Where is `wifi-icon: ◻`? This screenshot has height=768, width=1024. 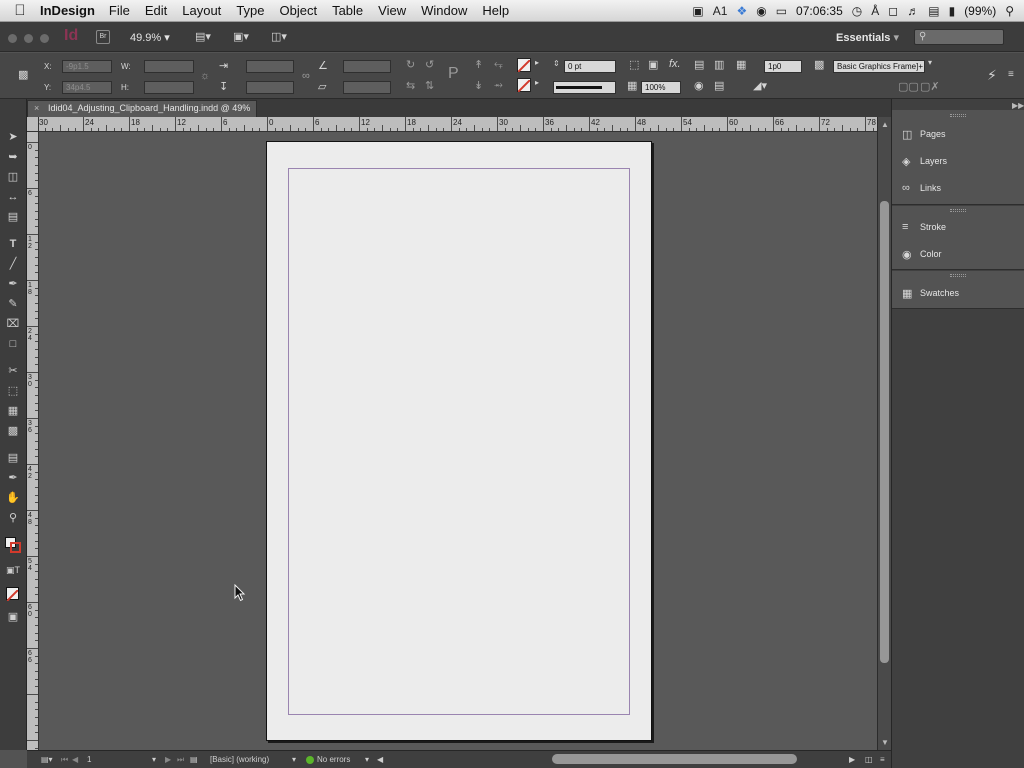
wifi-icon: ◻ is located at coordinates (893, 11).